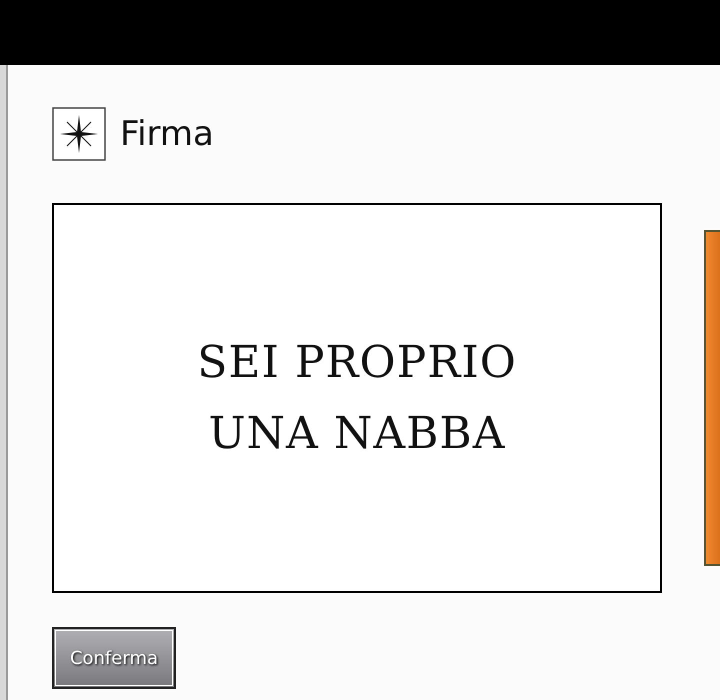  Describe the element at coordinates (357, 433) in the screenshot. I see `signature-text: UNA NABBA` at that location.